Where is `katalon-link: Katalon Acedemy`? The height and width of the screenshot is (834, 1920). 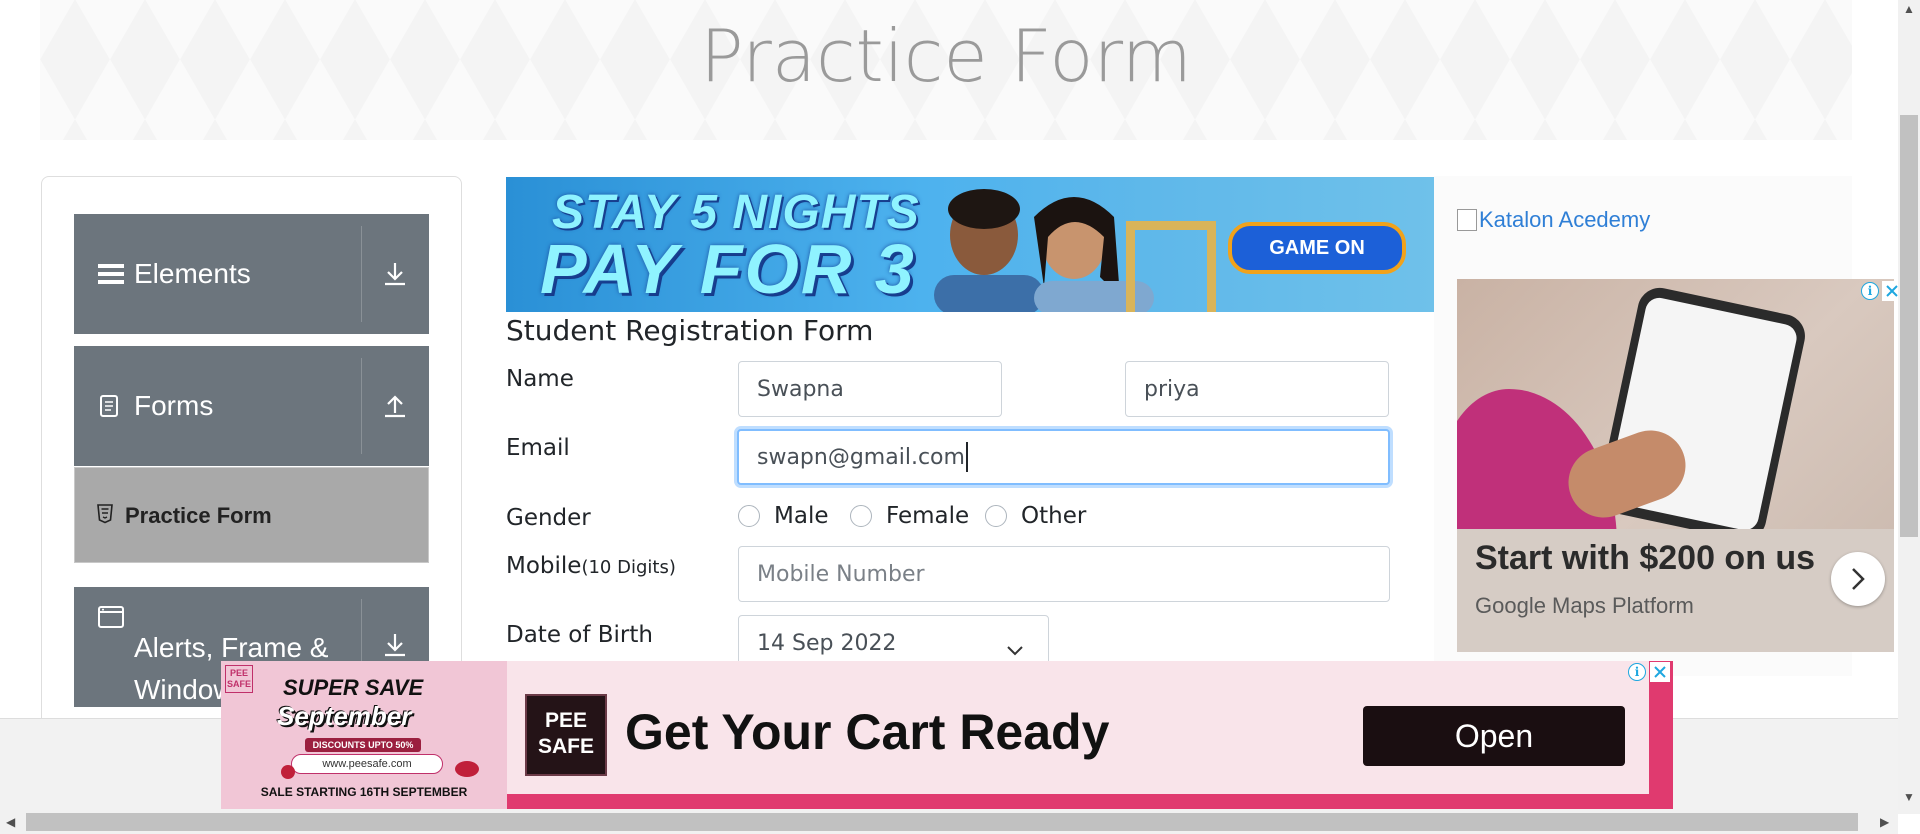 katalon-link: Katalon Acedemy is located at coordinates (1553, 220).